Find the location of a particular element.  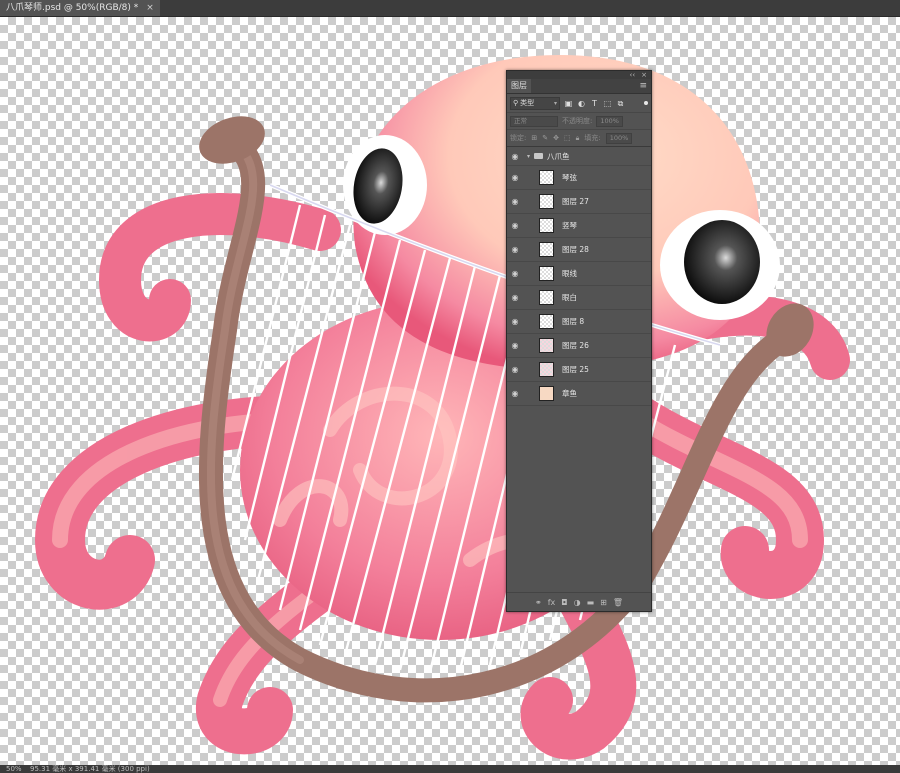

layer-row: ◉ 图层 25 is located at coordinates (579, 370).